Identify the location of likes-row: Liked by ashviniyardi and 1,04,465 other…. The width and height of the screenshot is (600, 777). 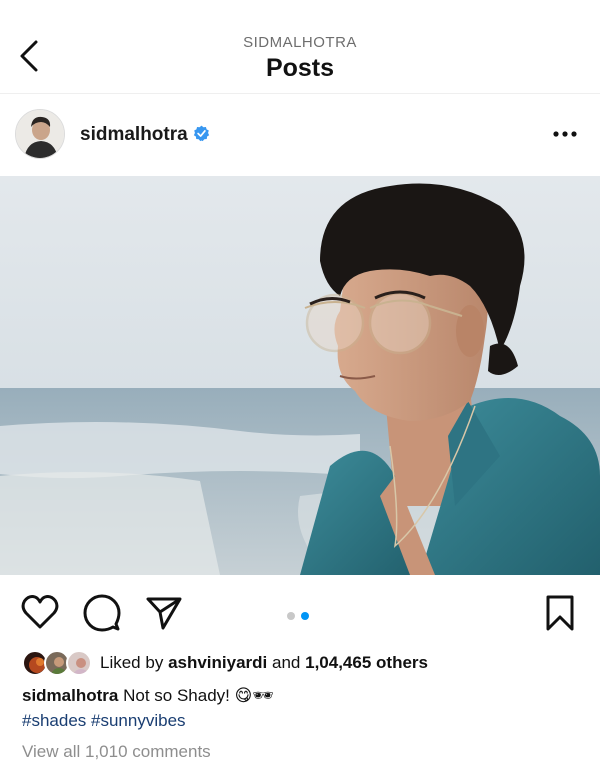
(302, 664).